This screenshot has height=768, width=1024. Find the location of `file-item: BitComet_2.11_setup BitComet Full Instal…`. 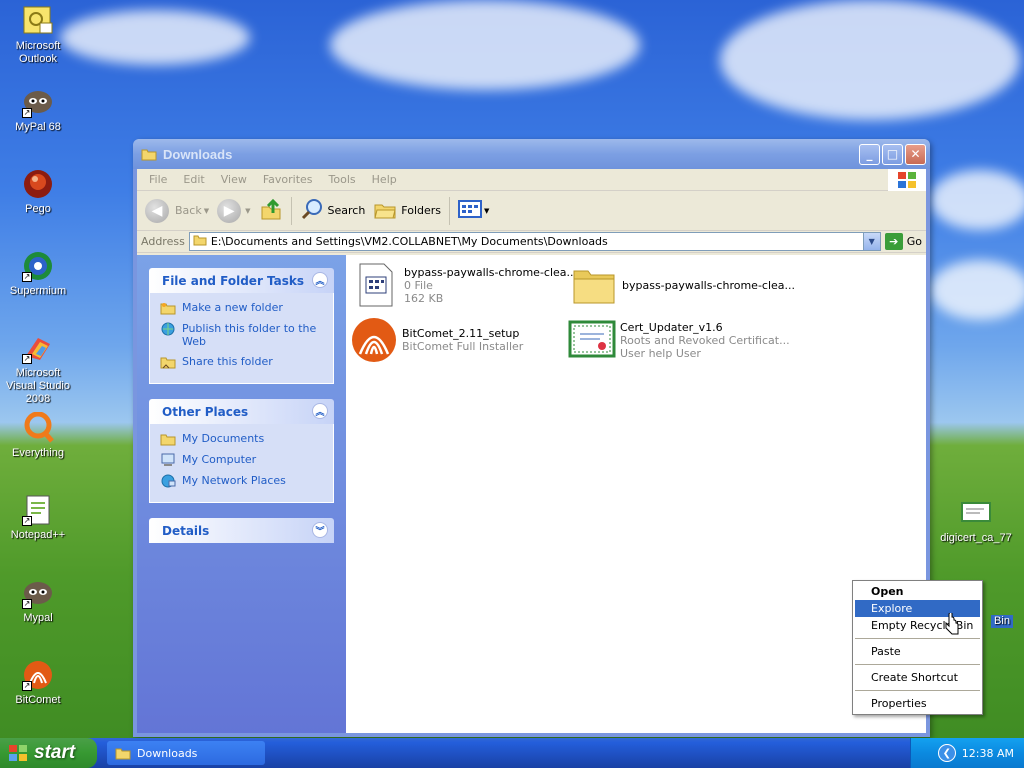

file-item: BitComet_2.11_setup BitComet Full Instal… is located at coordinates (436, 340).